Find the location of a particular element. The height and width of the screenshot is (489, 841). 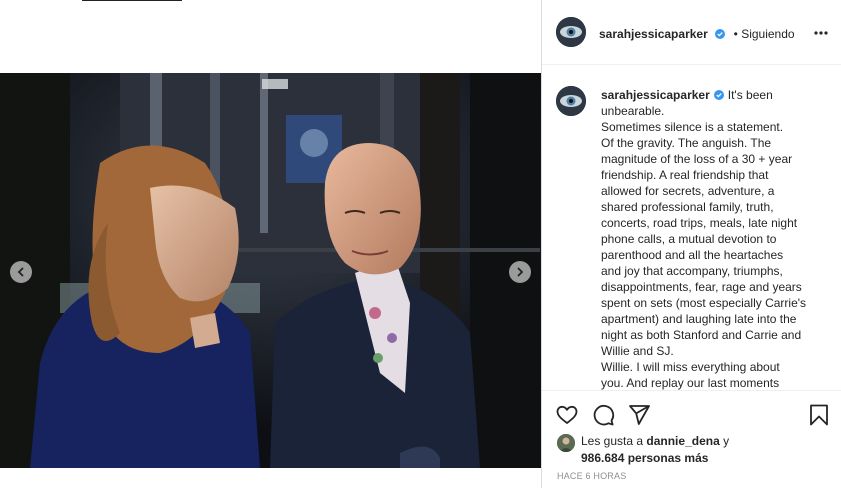

caption-line: Willie and SJ. is located at coordinates (637, 351).